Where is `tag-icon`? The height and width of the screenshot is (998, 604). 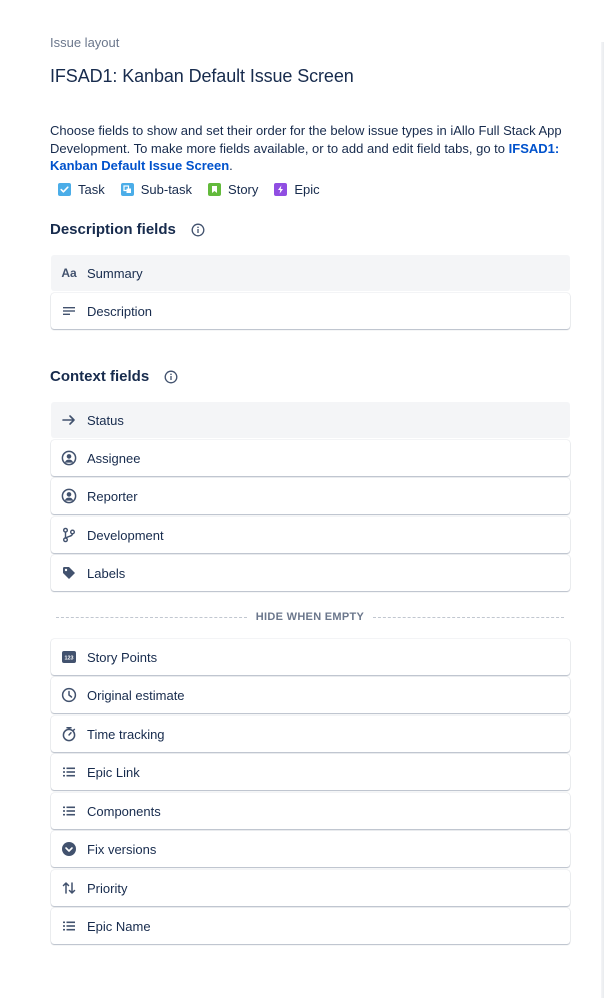
tag-icon is located at coordinates (69, 573).